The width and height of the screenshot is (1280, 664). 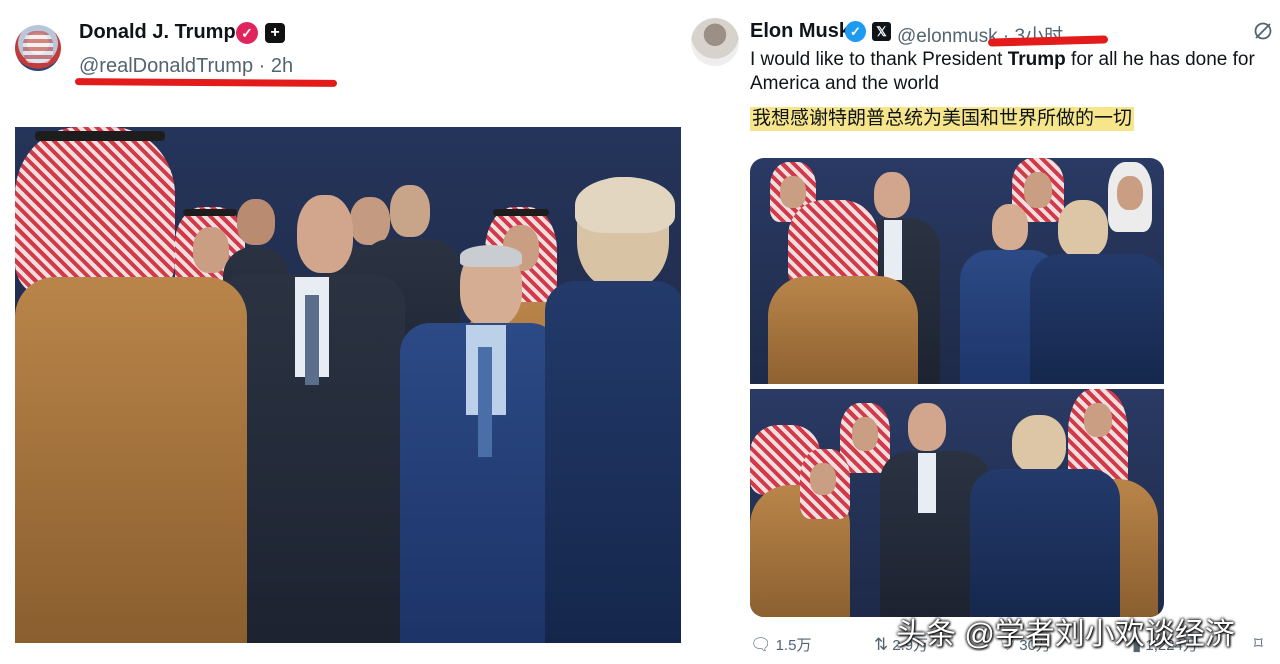 I want to click on bookmark-button: ⌑, so click(x=1260, y=644).